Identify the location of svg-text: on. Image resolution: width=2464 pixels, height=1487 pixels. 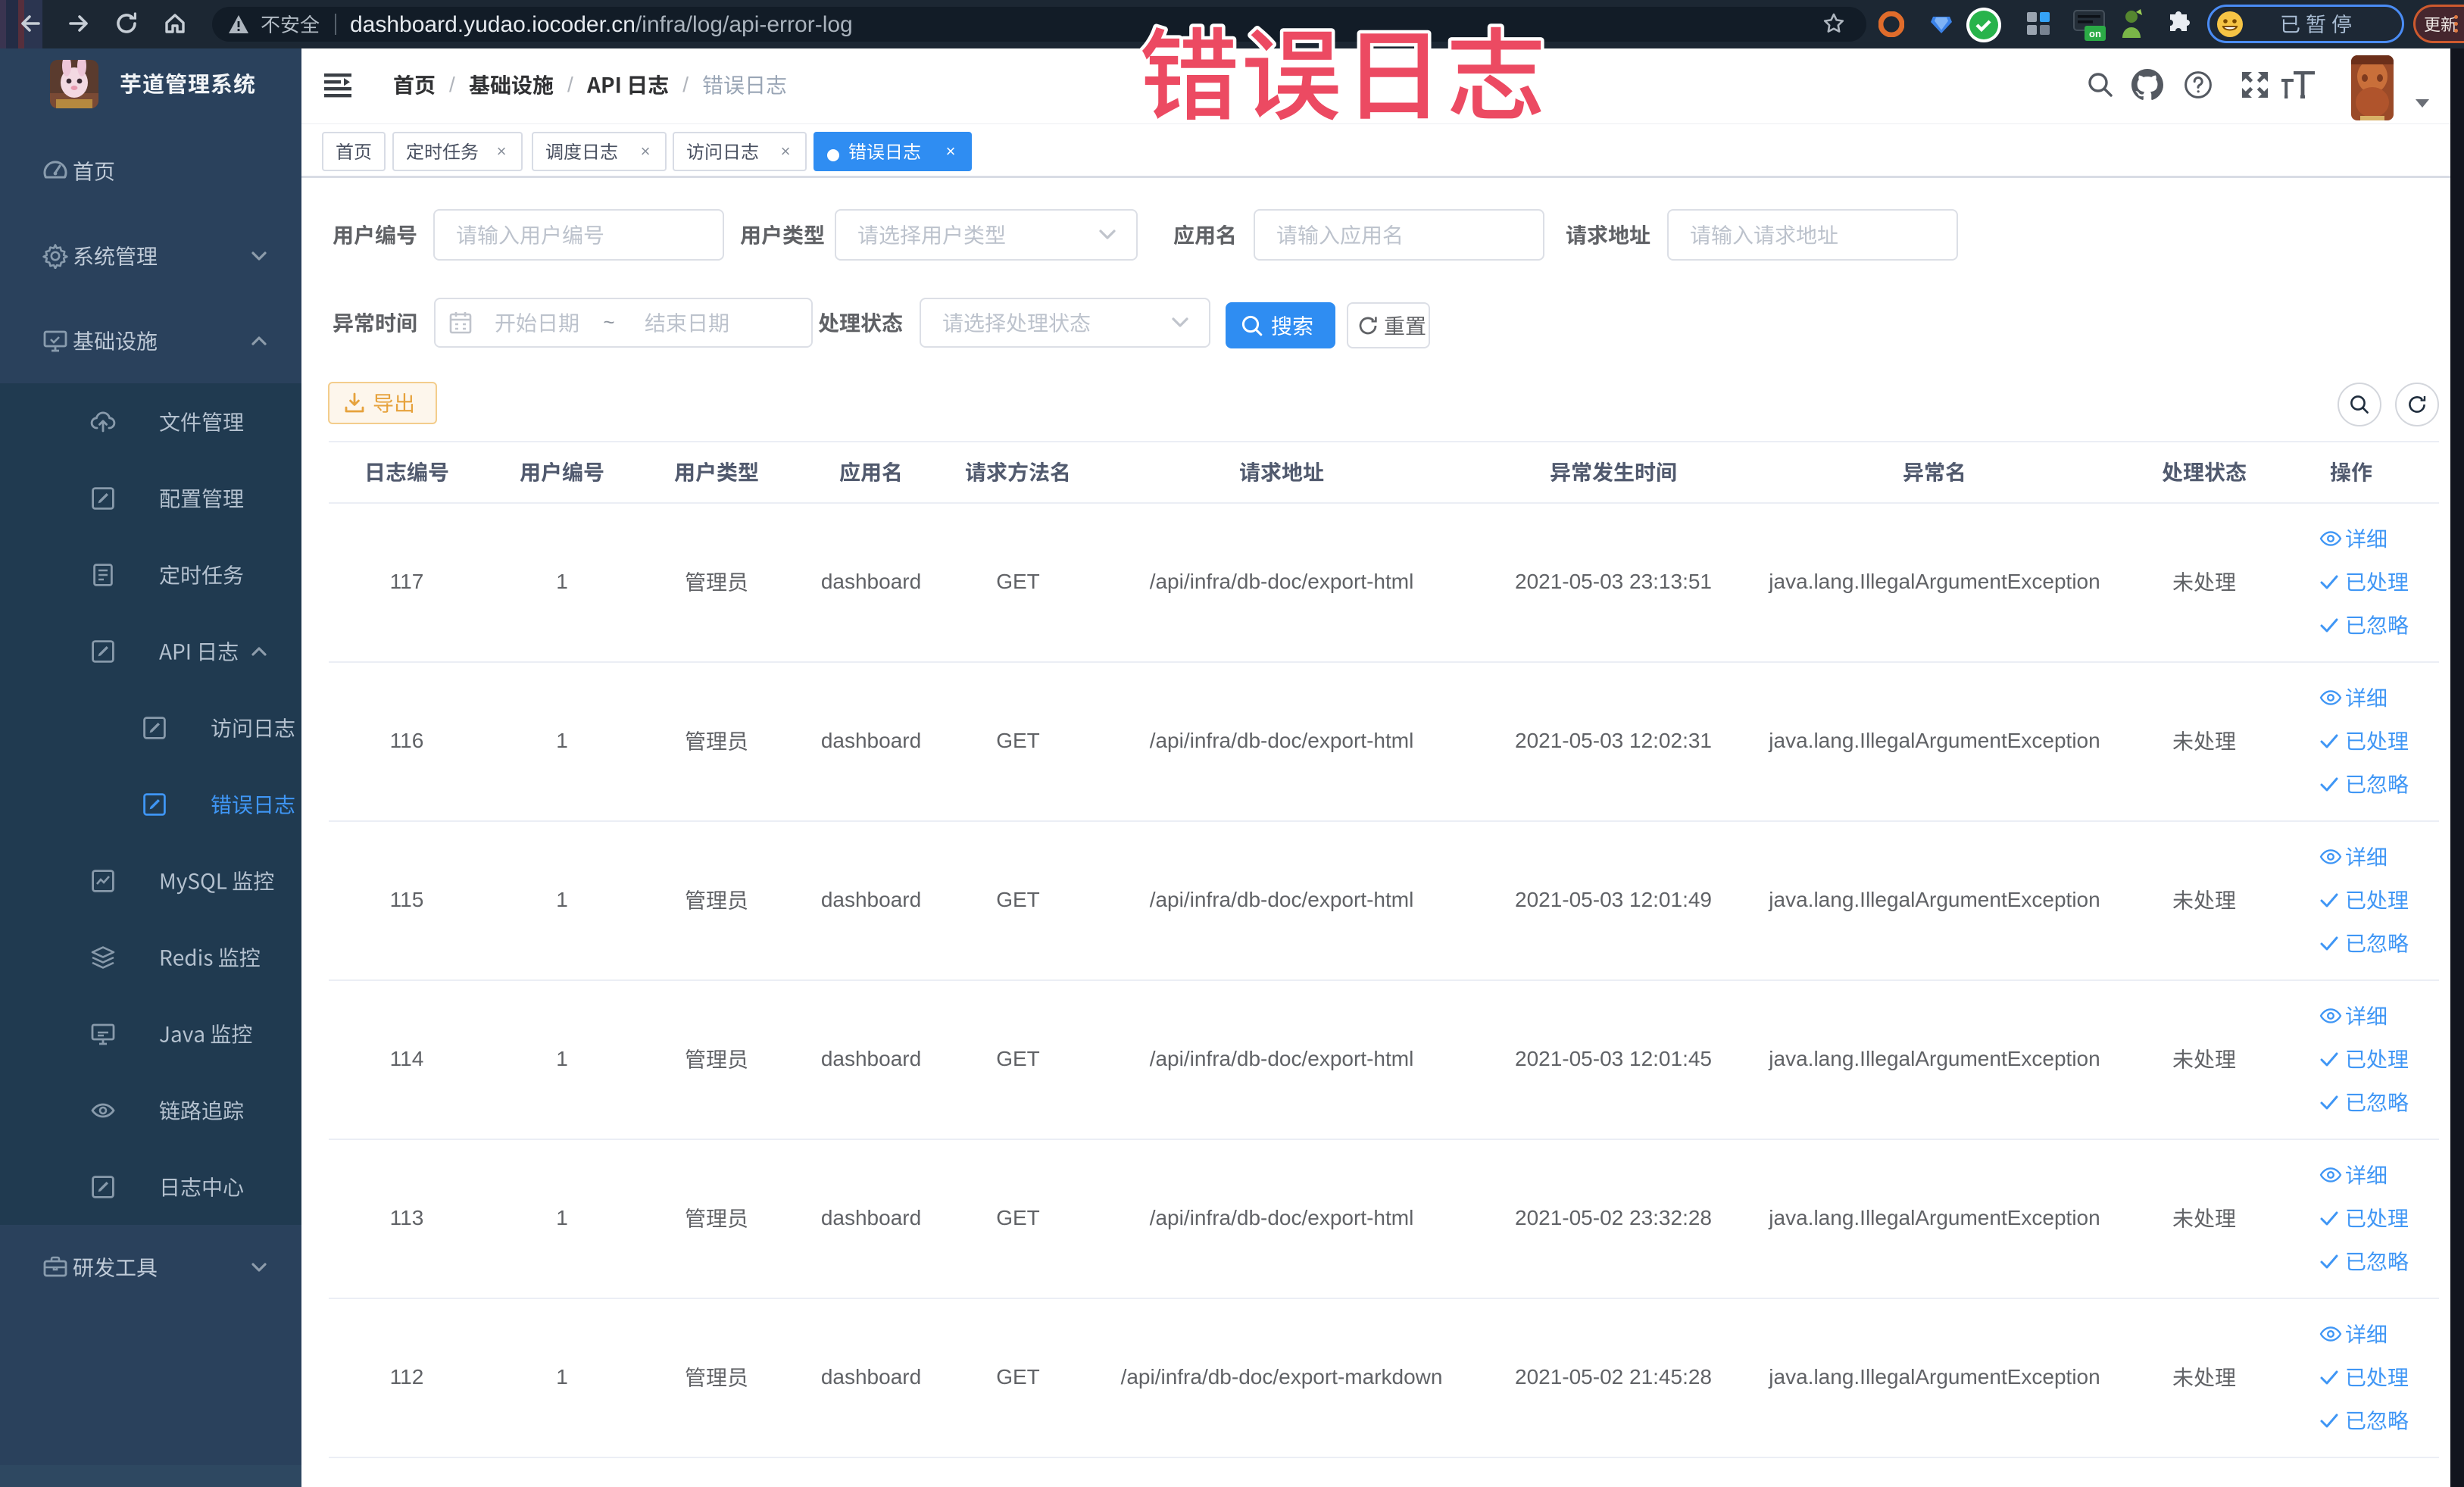
(2095, 33).